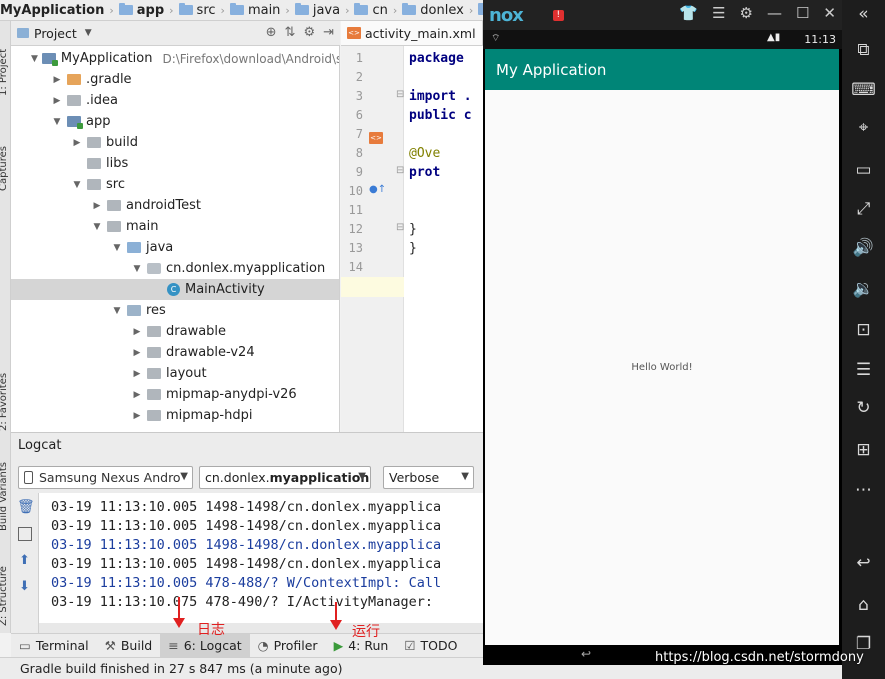 The height and width of the screenshot is (679, 885). I want to click on breadcrumb-item: MyApplication, so click(52, 10).